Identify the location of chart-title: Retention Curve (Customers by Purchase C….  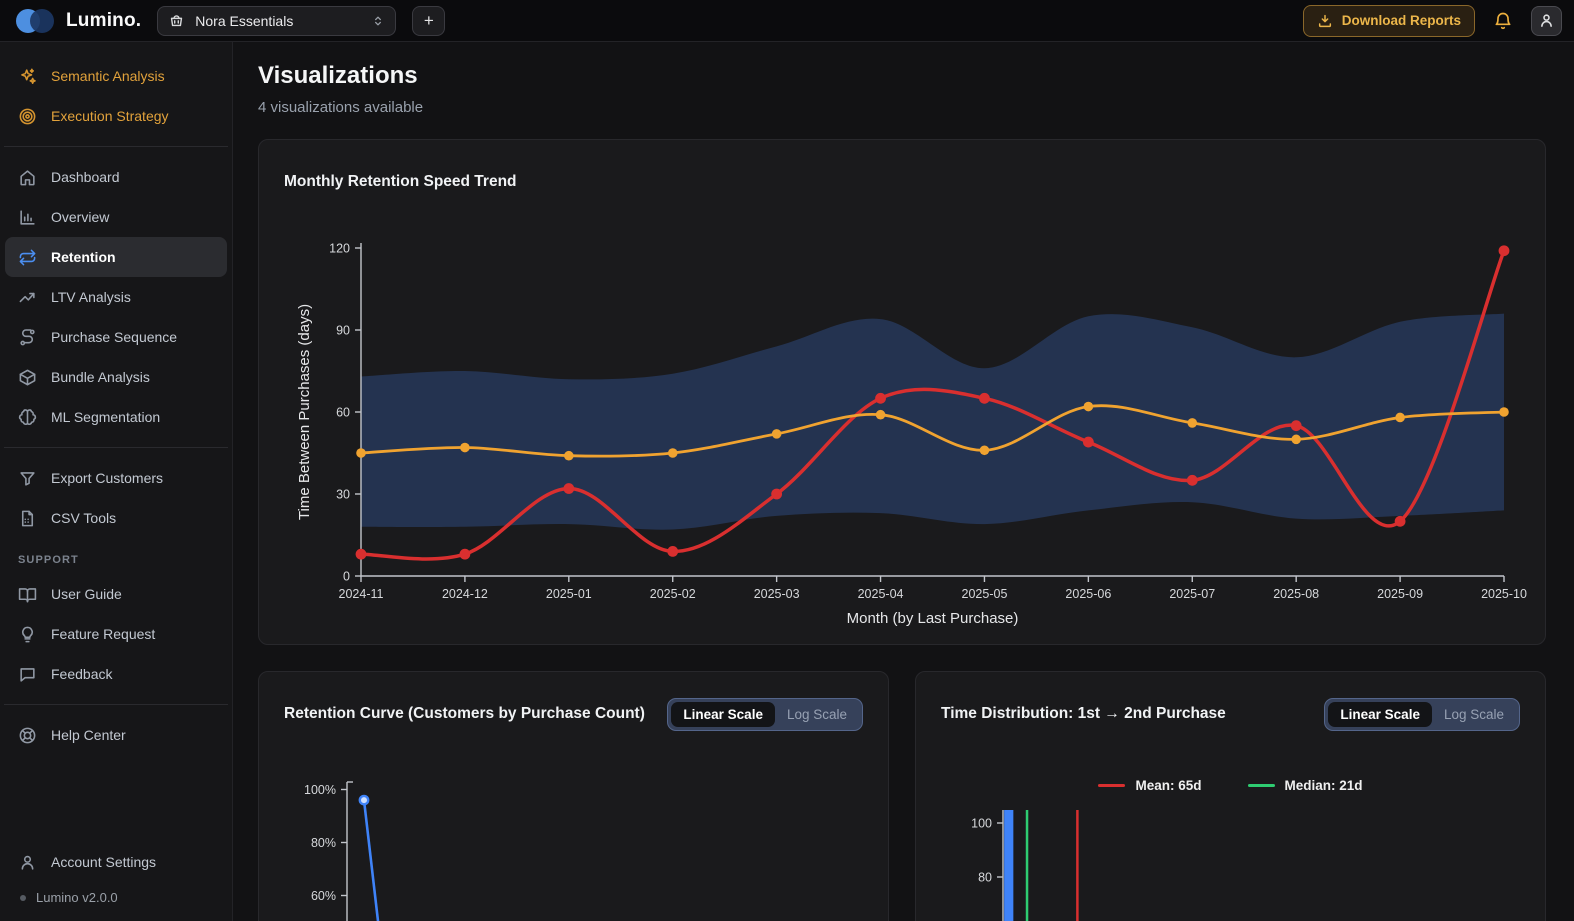
(464, 713).